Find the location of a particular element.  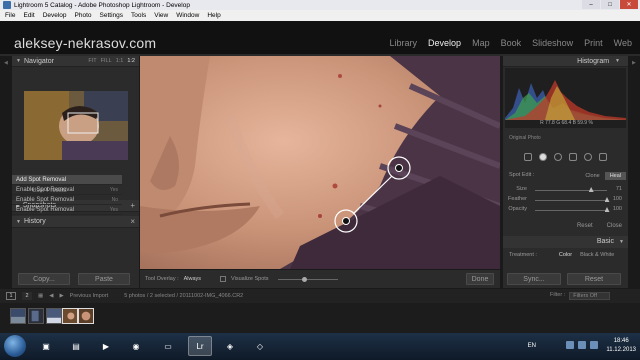

filter-select: Filters Off is located at coordinates (589, 296).